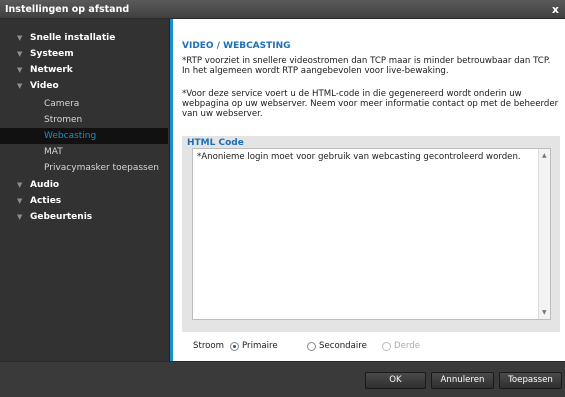 Image resolution: width=565 pixels, height=397 pixels. I want to click on window-title: Instellingen op afstand, so click(67, 9).